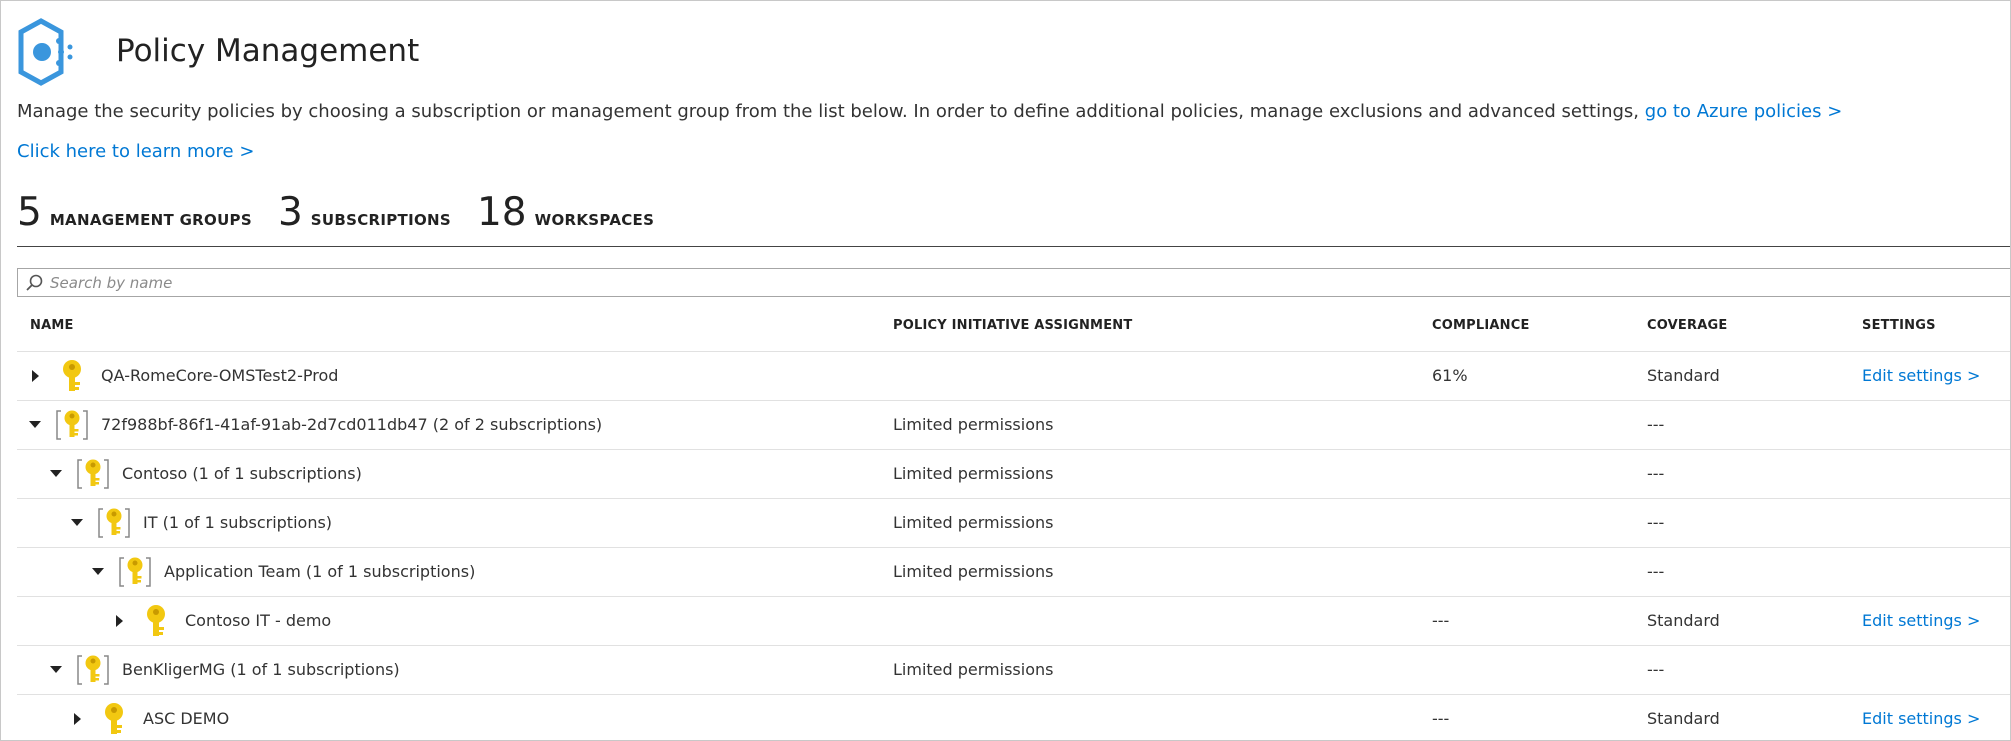  I want to click on column-header-name: NAME, so click(52, 325).